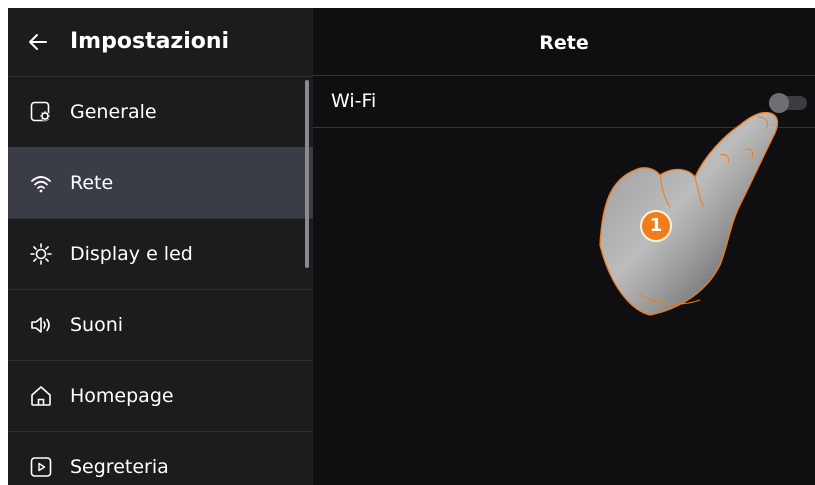 The height and width of the screenshot is (485, 815). I want to click on speaker-icon, so click(40, 325).